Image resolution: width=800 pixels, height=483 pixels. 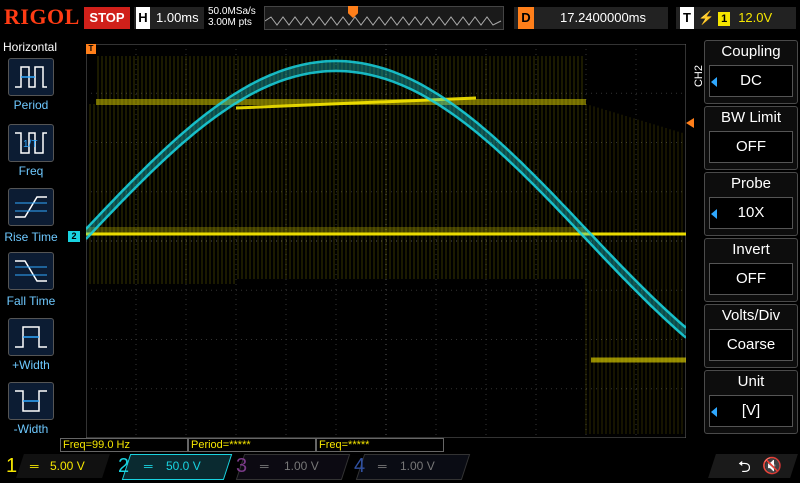 I want to click on acquisition-info: 50.0MSa/s 3.00M pts, so click(x=232, y=17).